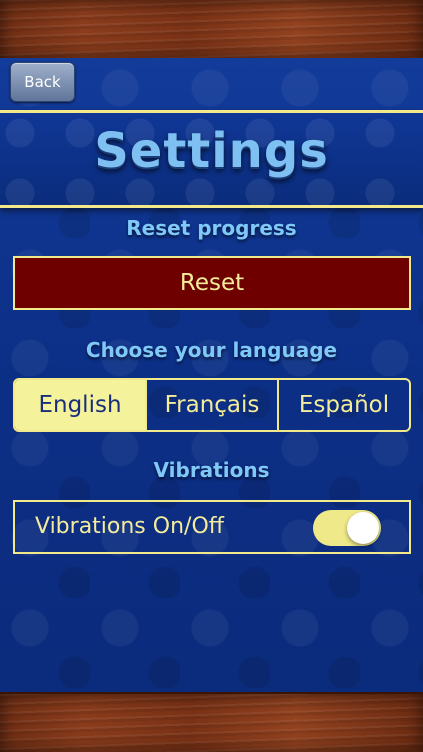 The height and width of the screenshot is (752, 423). I want to click on vibrations-toggle-label: Vibrations On/Off, so click(129, 526).